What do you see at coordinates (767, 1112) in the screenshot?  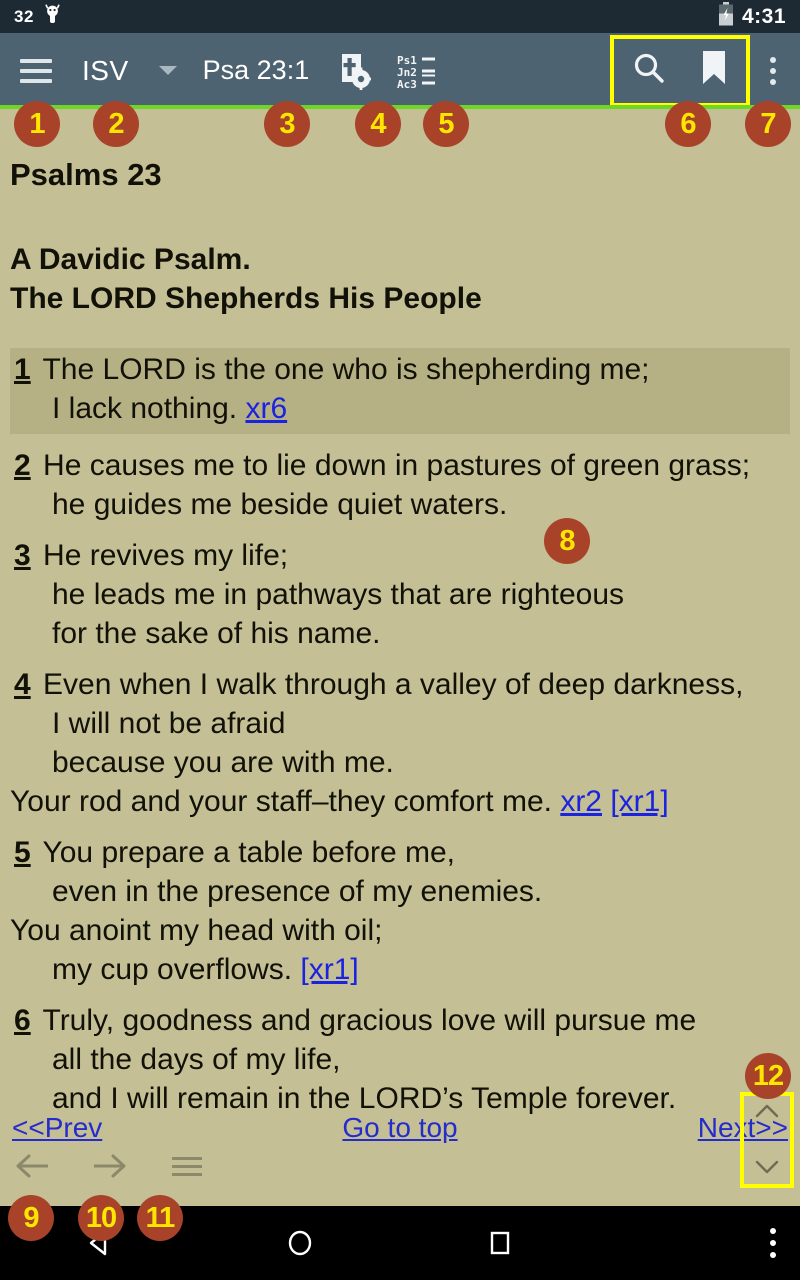 I see `chevron-up-icon` at bounding box center [767, 1112].